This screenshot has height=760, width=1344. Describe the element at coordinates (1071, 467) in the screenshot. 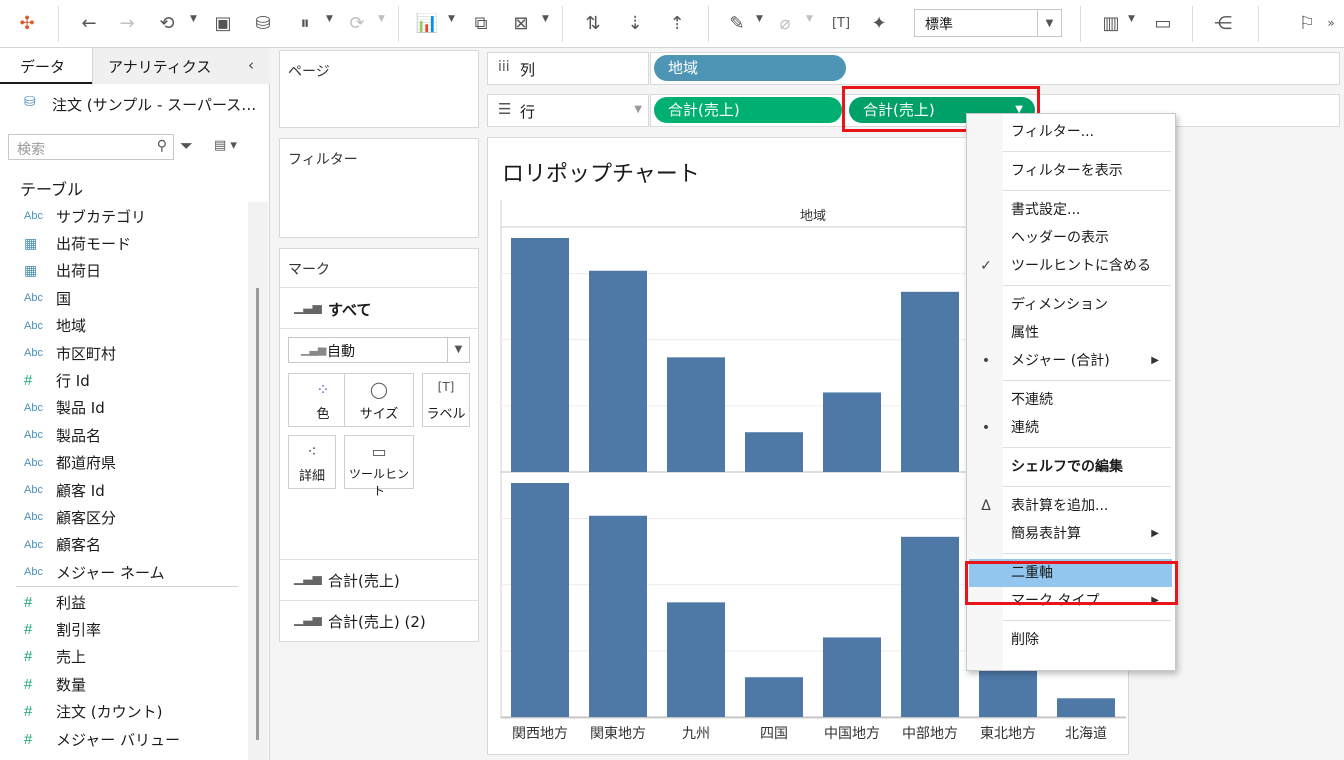

I see `menu-item: シェルフでの編集` at that location.